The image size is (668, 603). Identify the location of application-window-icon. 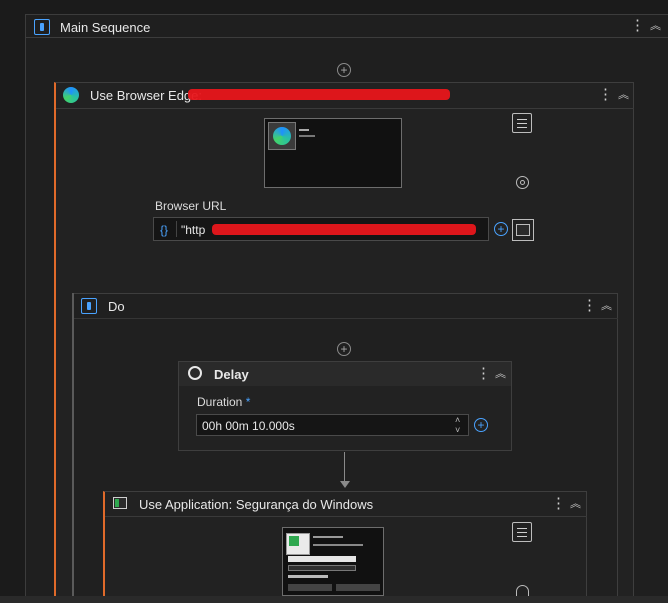
(120, 503).